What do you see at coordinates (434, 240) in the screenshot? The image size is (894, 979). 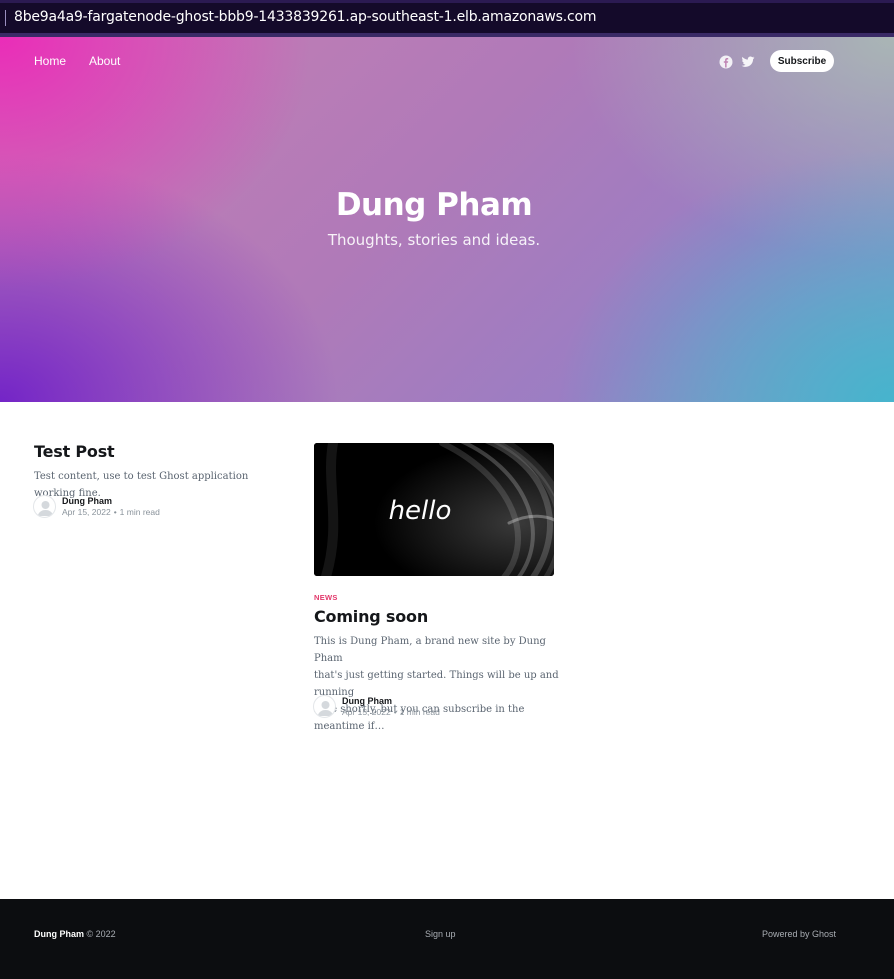 I see `site-description: Thoughts, stories and ideas.` at bounding box center [434, 240].